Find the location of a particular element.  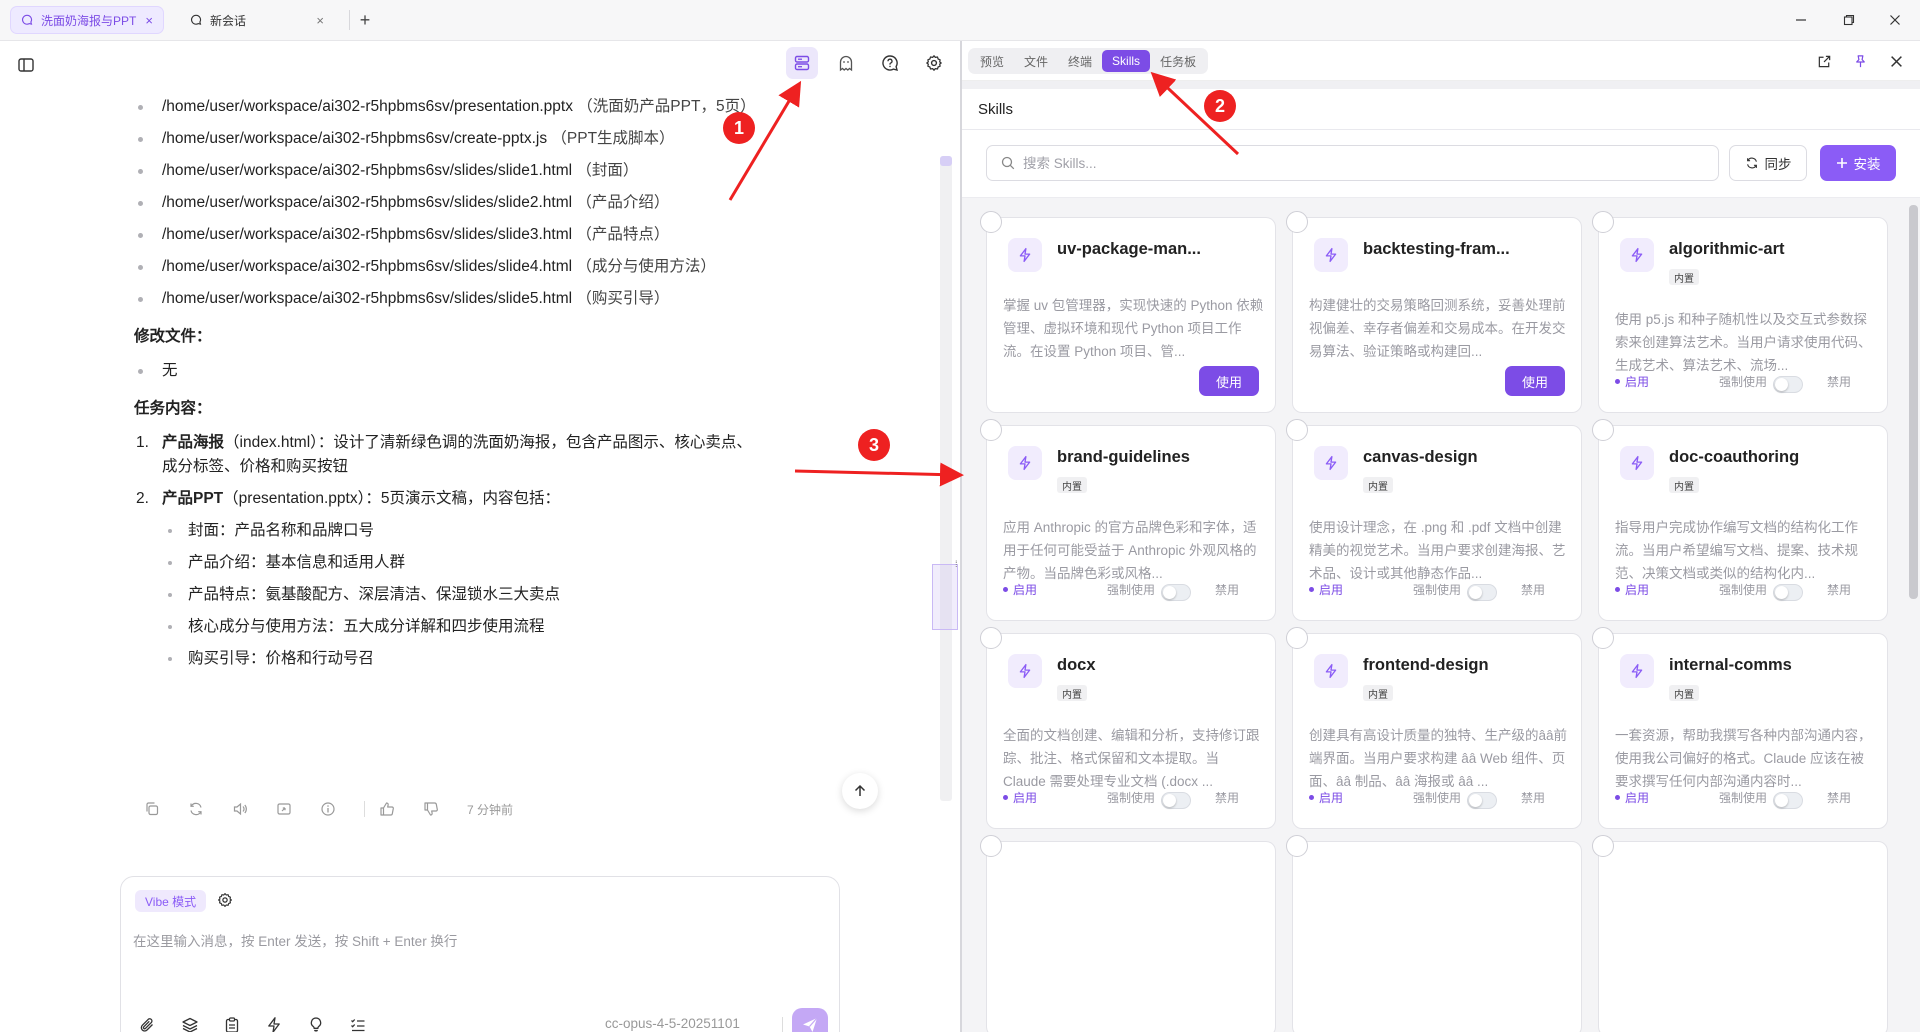

regenerate-button is located at coordinates (210, 809).